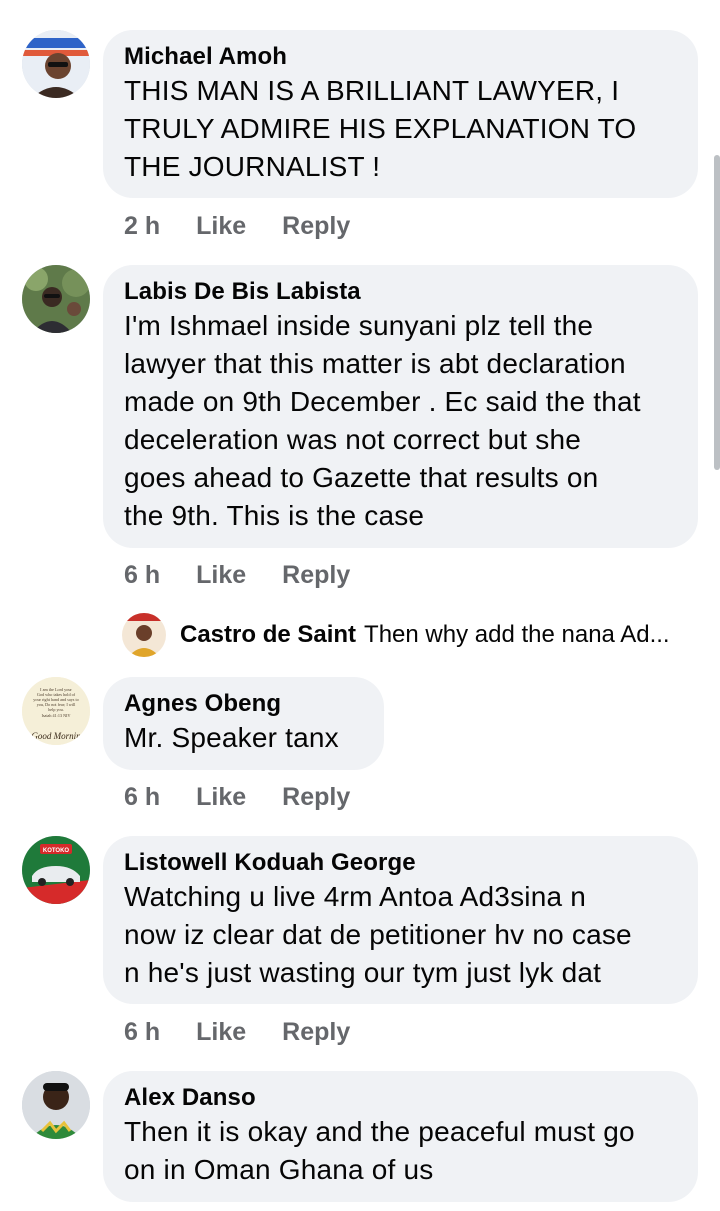 This screenshot has width=720, height=1211. Describe the element at coordinates (401, 1098) in the screenshot. I see `commenter-name: Alex Danso` at that location.